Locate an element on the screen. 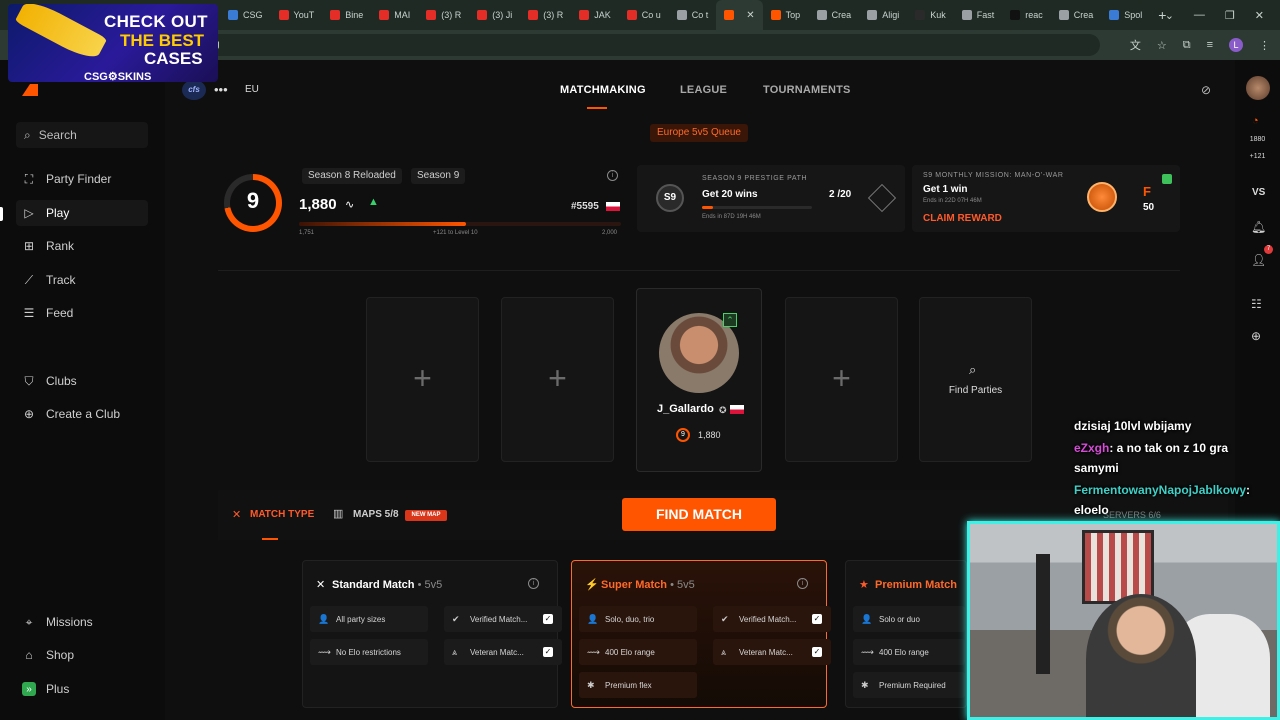 The width and height of the screenshot is (1280, 720). sidebar-item-party-finder: ⛶ Party Finder is located at coordinates (82, 179).